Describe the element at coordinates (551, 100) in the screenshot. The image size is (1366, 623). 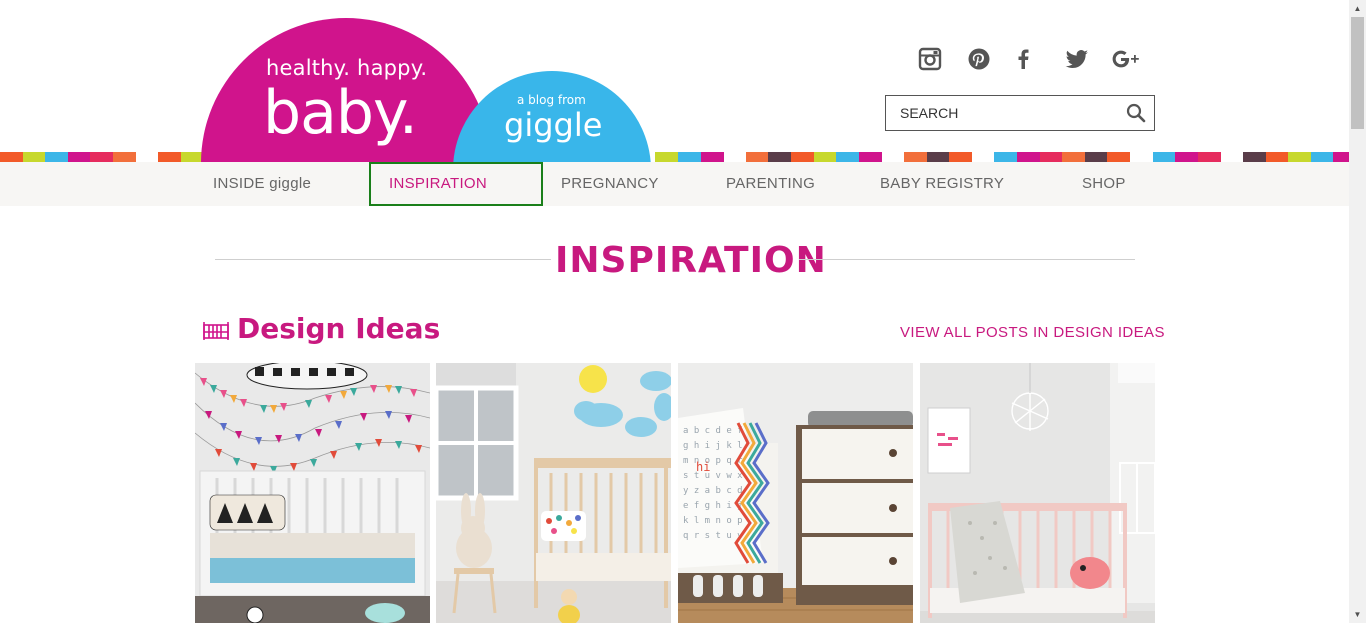
I see `logo-blog-prefix: a blog from` at that location.